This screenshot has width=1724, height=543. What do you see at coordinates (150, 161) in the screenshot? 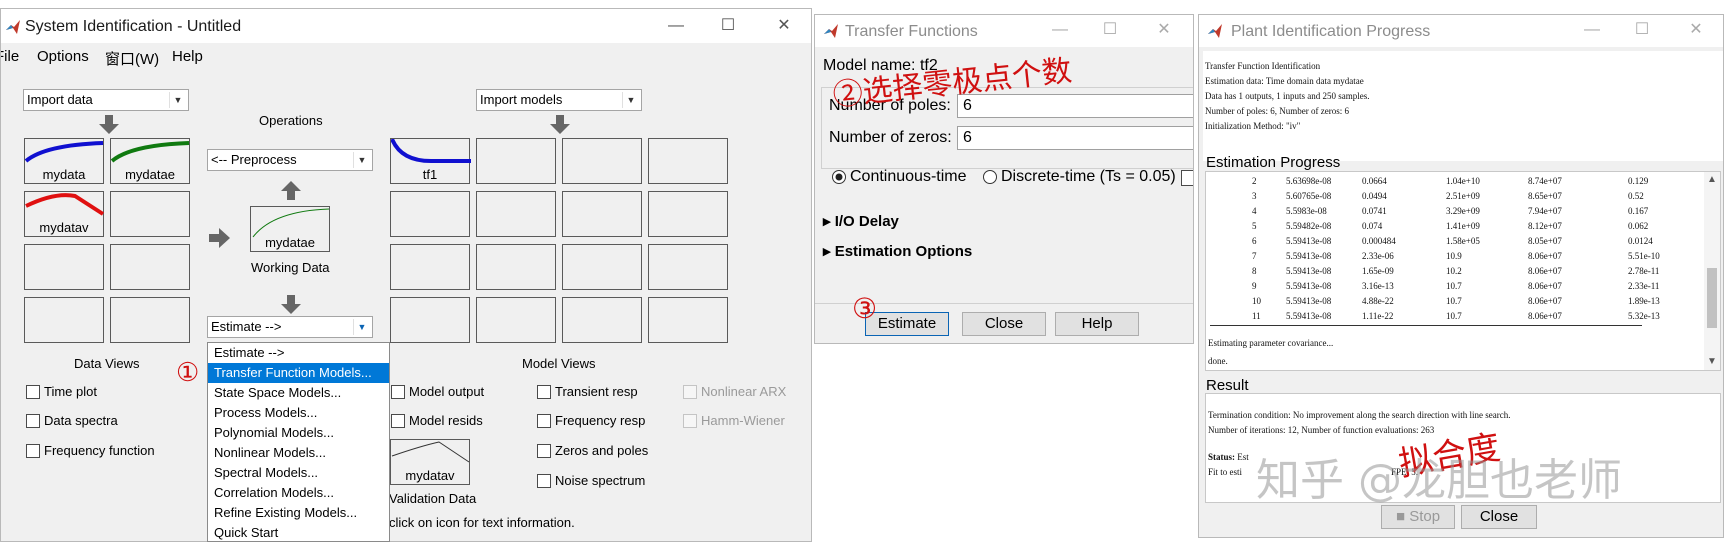
I see `data-tile-mydatae: mydatae` at bounding box center [150, 161].